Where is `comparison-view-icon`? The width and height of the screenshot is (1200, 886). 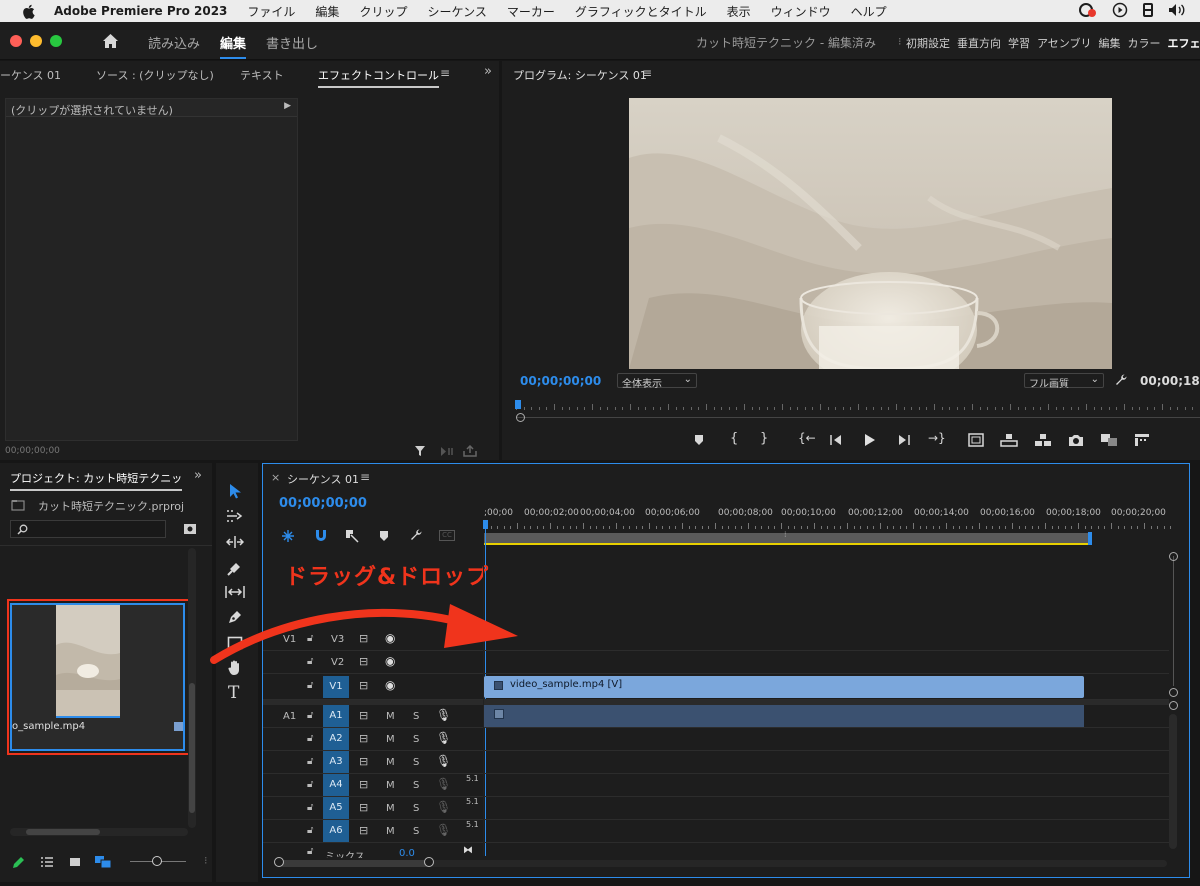
comparison-view-icon is located at coordinates (1109, 440).